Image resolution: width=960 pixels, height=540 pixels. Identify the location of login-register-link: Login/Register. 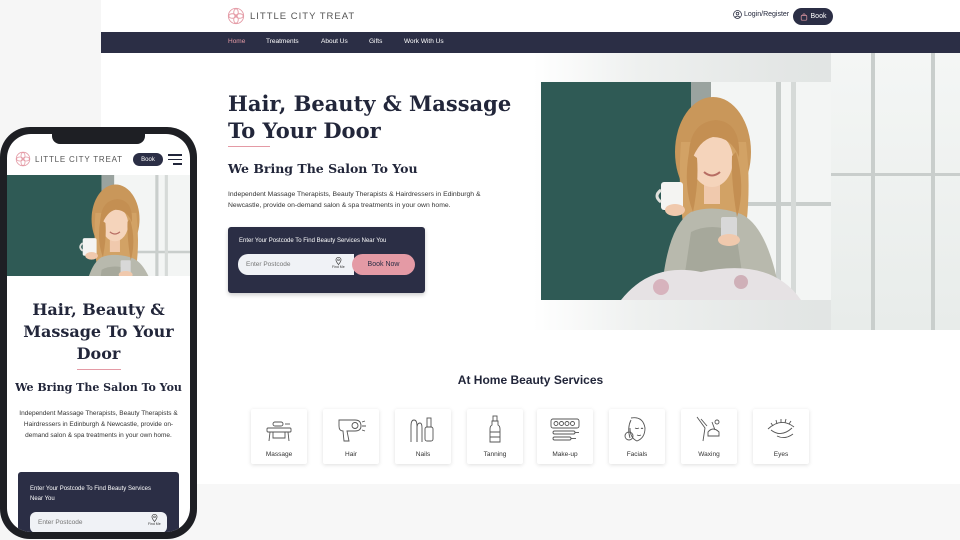
(761, 14).